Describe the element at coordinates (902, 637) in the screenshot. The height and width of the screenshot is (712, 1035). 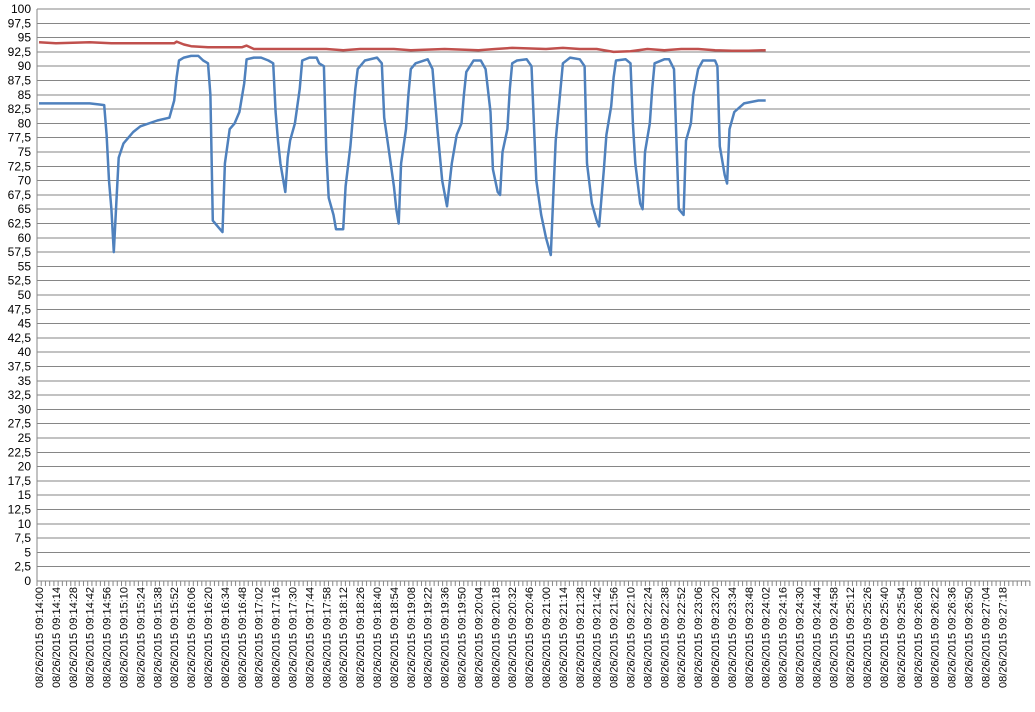
I see `x-tick-label: 08/26/2015 09:25:54` at that location.